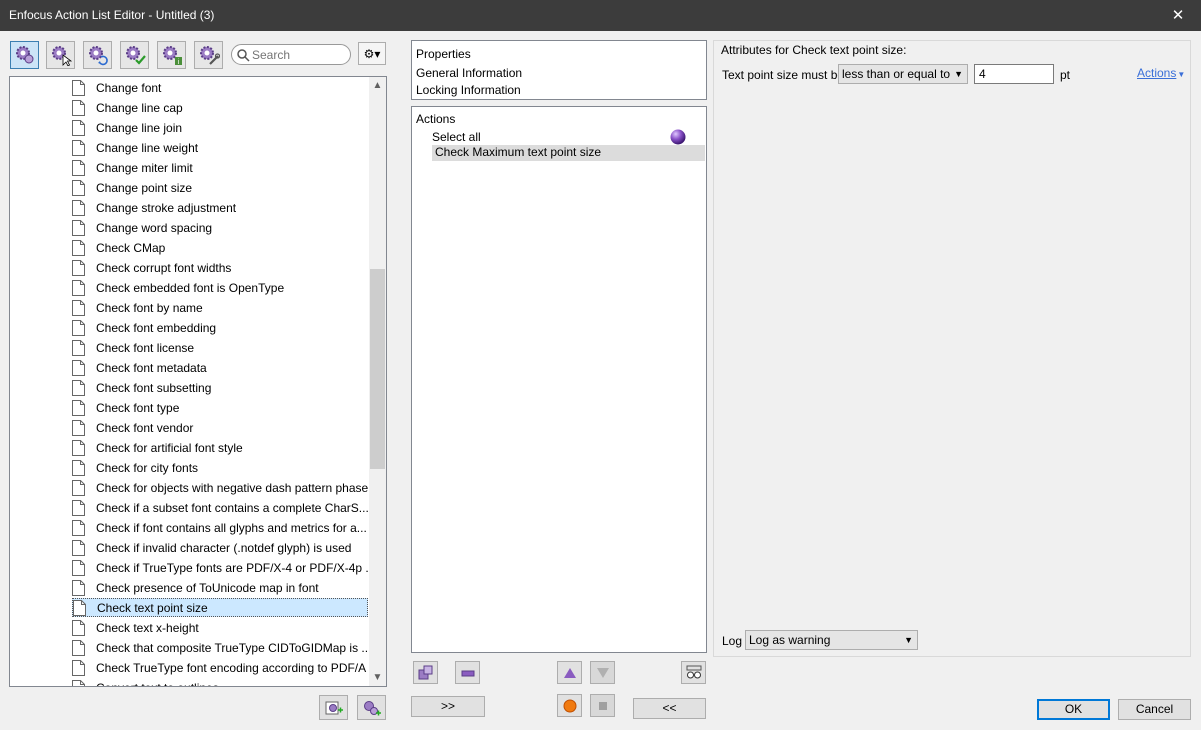 The image size is (1201, 730). What do you see at coordinates (220, 682) in the screenshot?
I see `list-item: Convert text to outlines` at bounding box center [220, 682].